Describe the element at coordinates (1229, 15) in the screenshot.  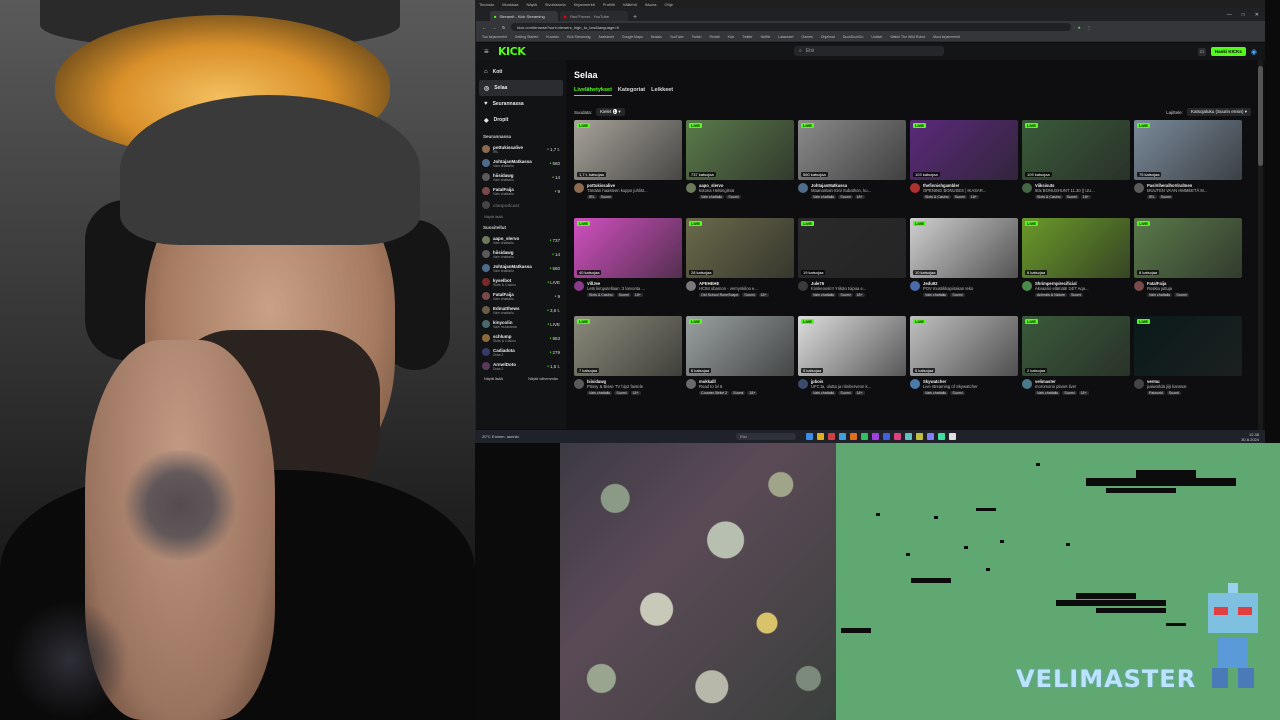
I see `minimize-icon: —` at that location.